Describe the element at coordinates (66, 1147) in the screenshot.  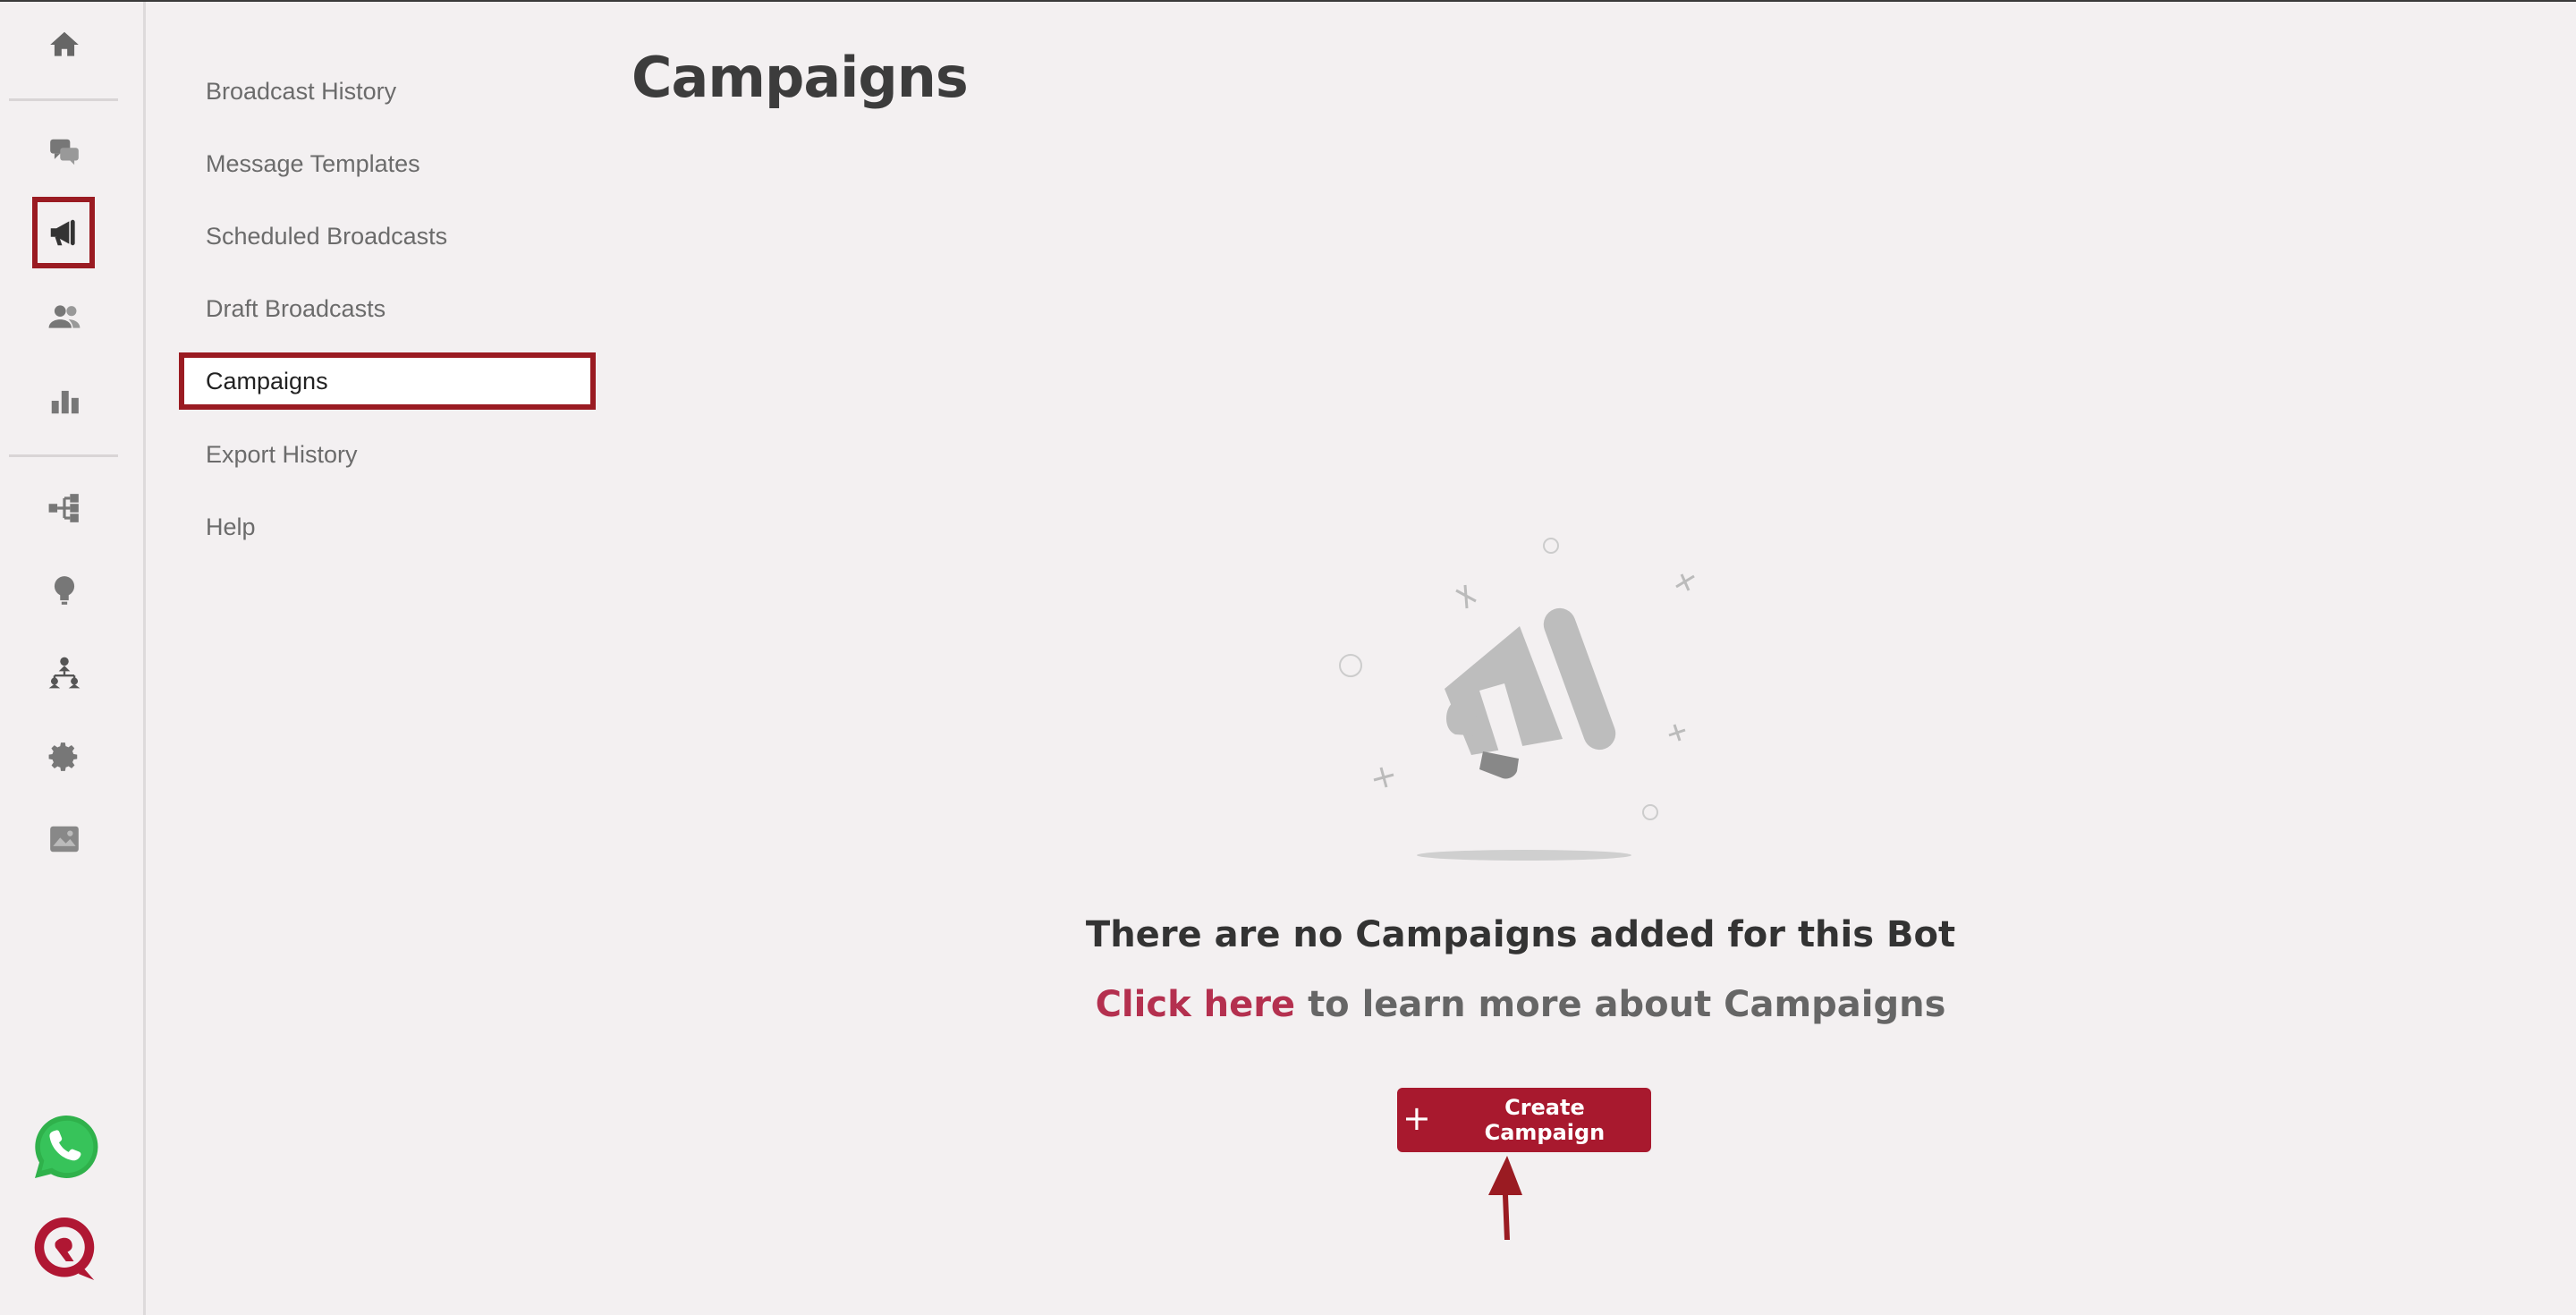
I see `whatsapp-icon` at that location.